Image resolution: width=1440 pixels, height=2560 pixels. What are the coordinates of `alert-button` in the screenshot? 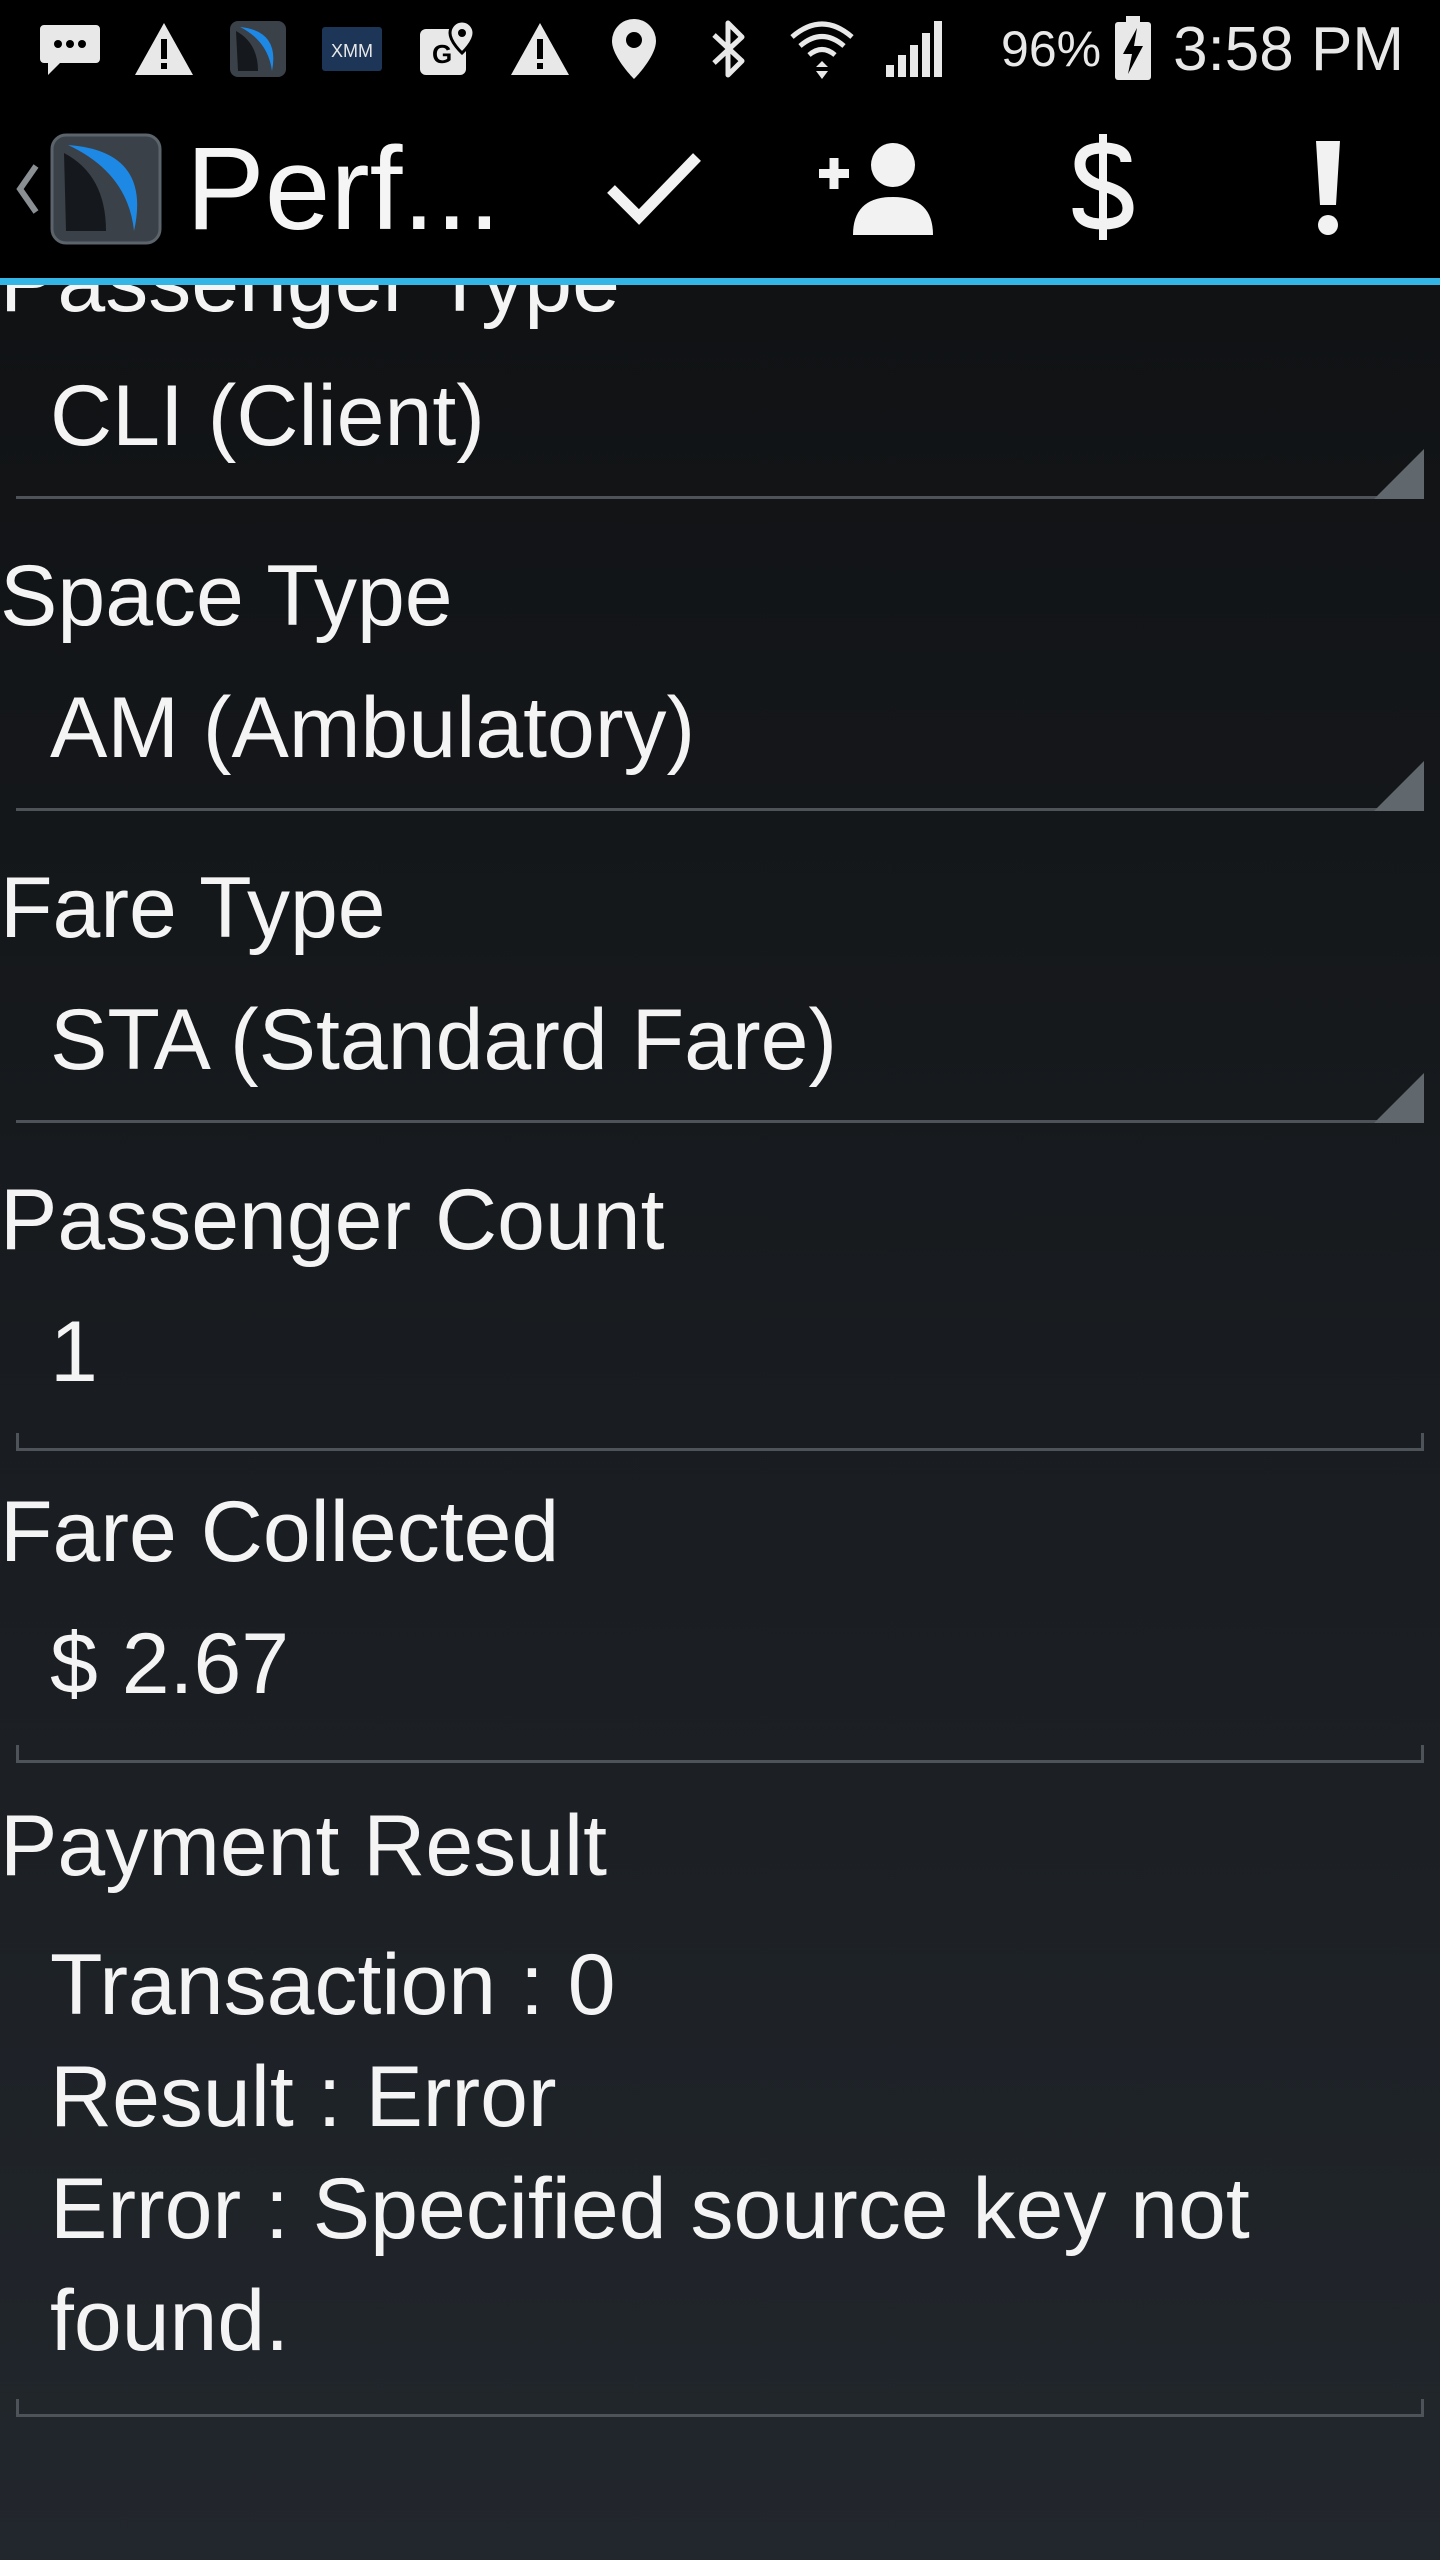 It's located at (1327, 189).